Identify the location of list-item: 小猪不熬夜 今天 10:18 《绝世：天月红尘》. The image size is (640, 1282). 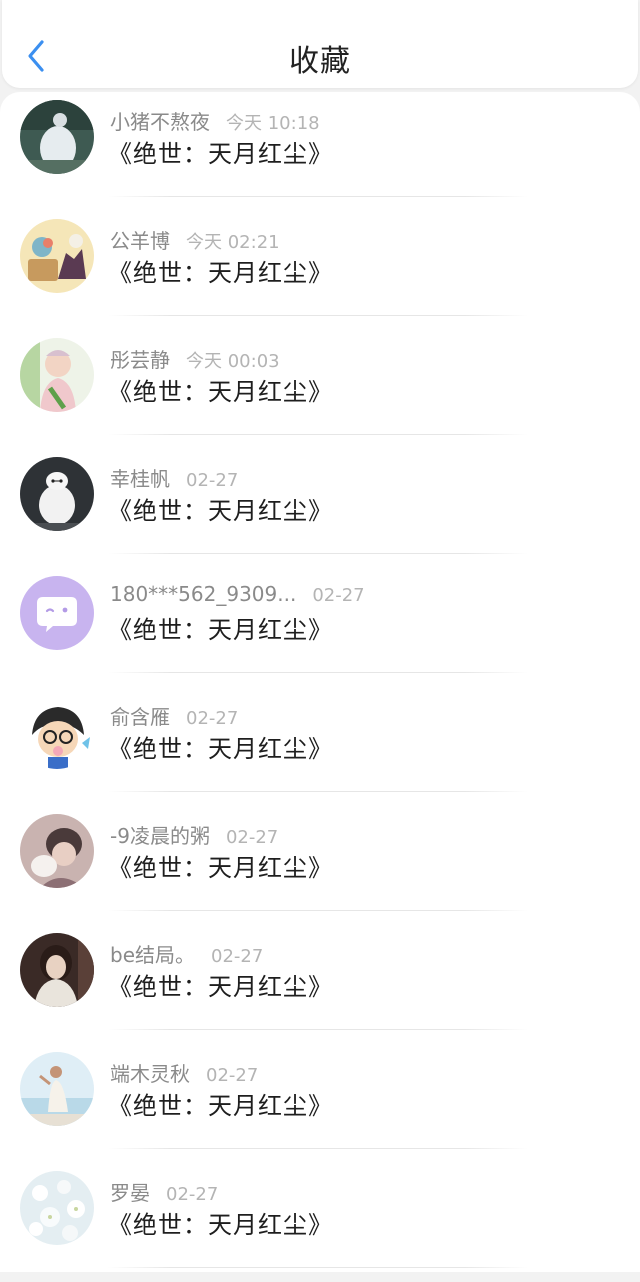
(320, 151).